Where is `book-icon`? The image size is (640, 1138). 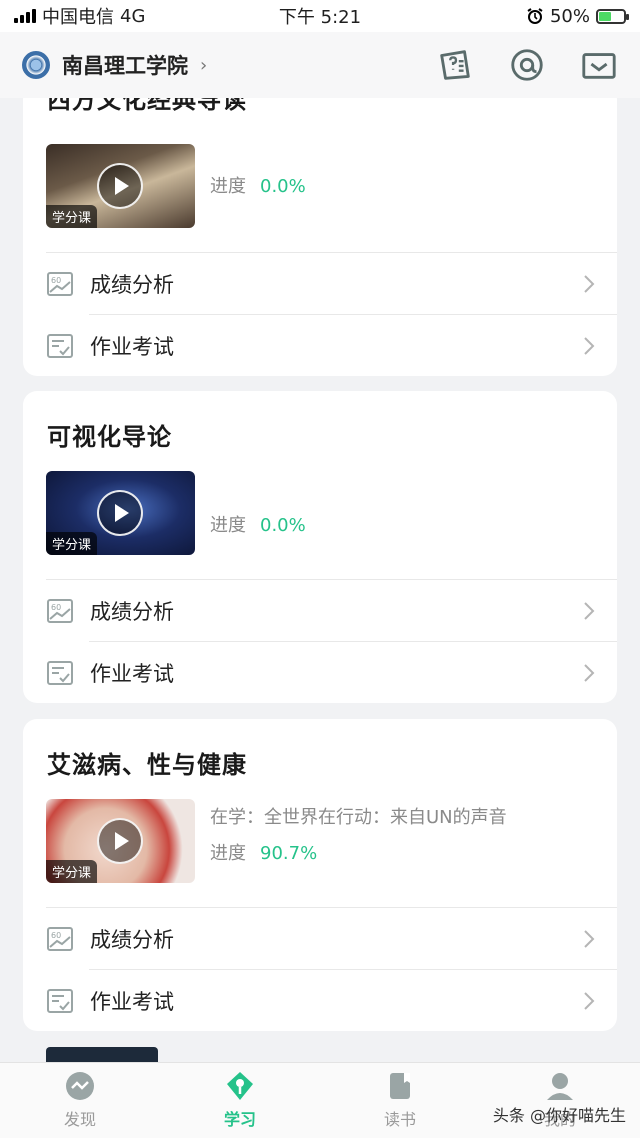 book-icon is located at coordinates (400, 1086).